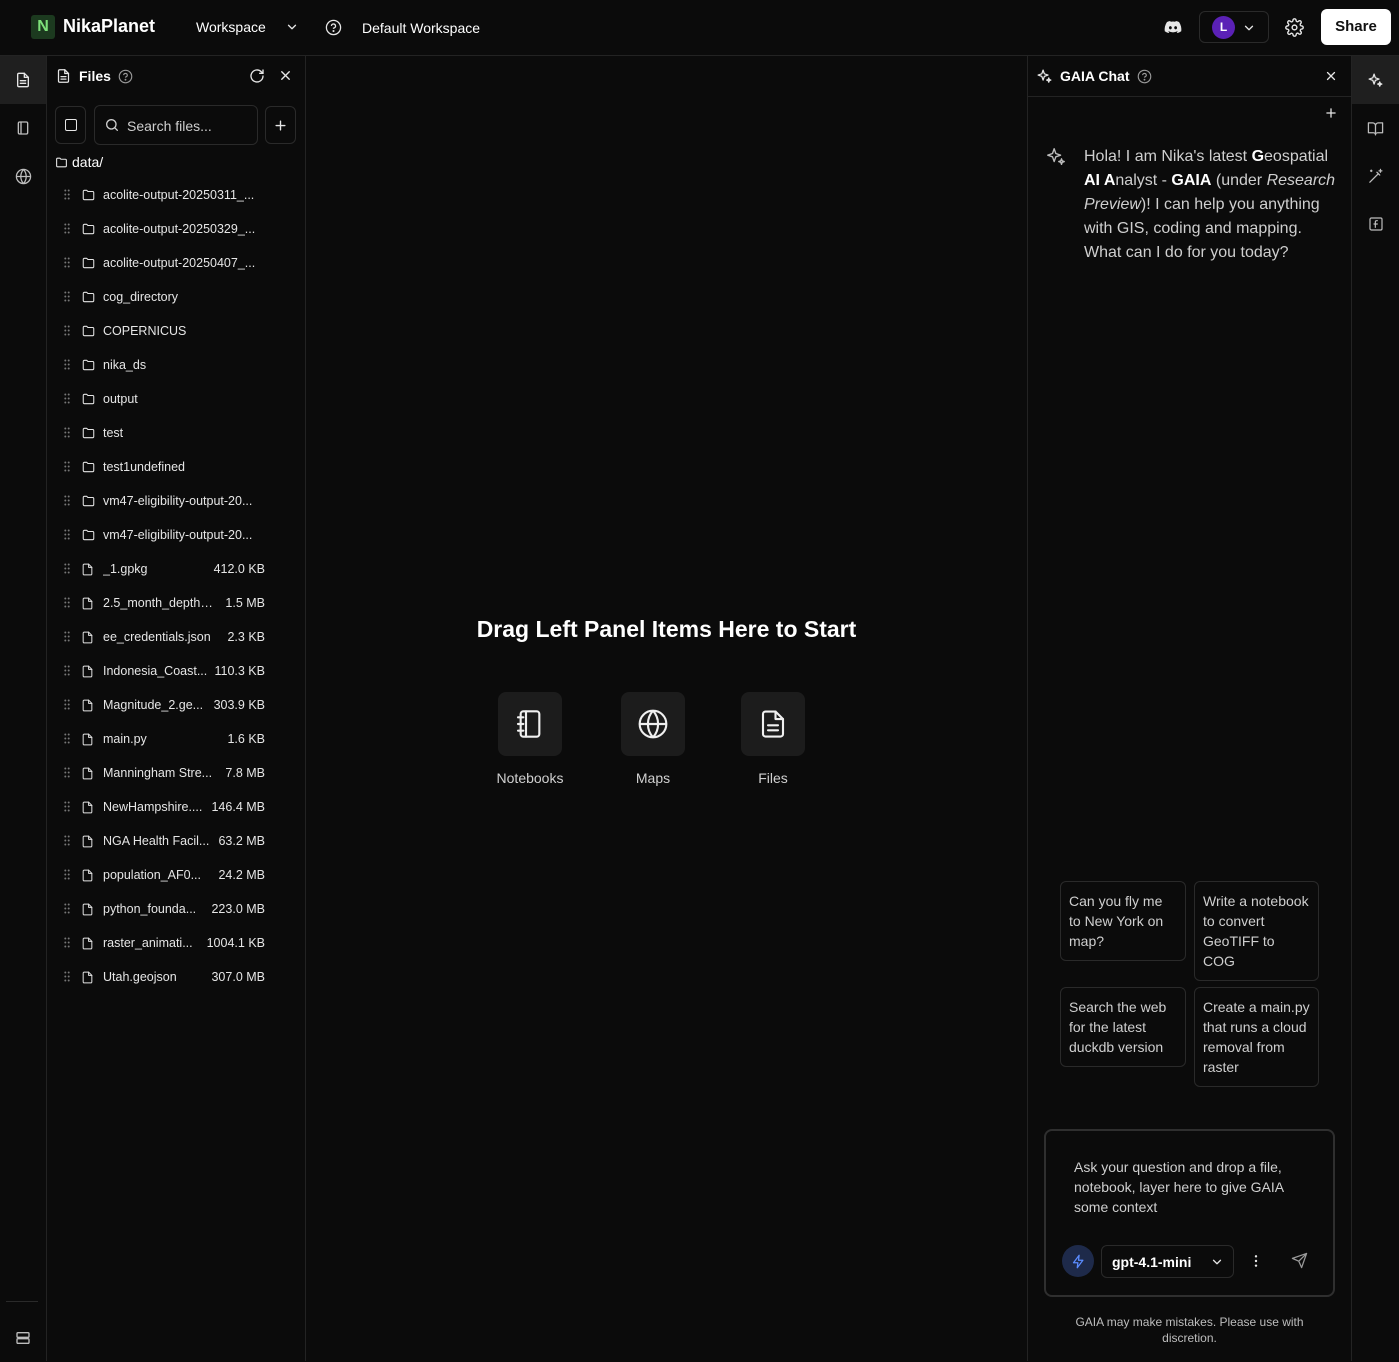 This screenshot has height=1362, width=1399. What do you see at coordinates (176, 399) in the screenshot?
I see `folder-row: output` at bounding box center [176, 399].